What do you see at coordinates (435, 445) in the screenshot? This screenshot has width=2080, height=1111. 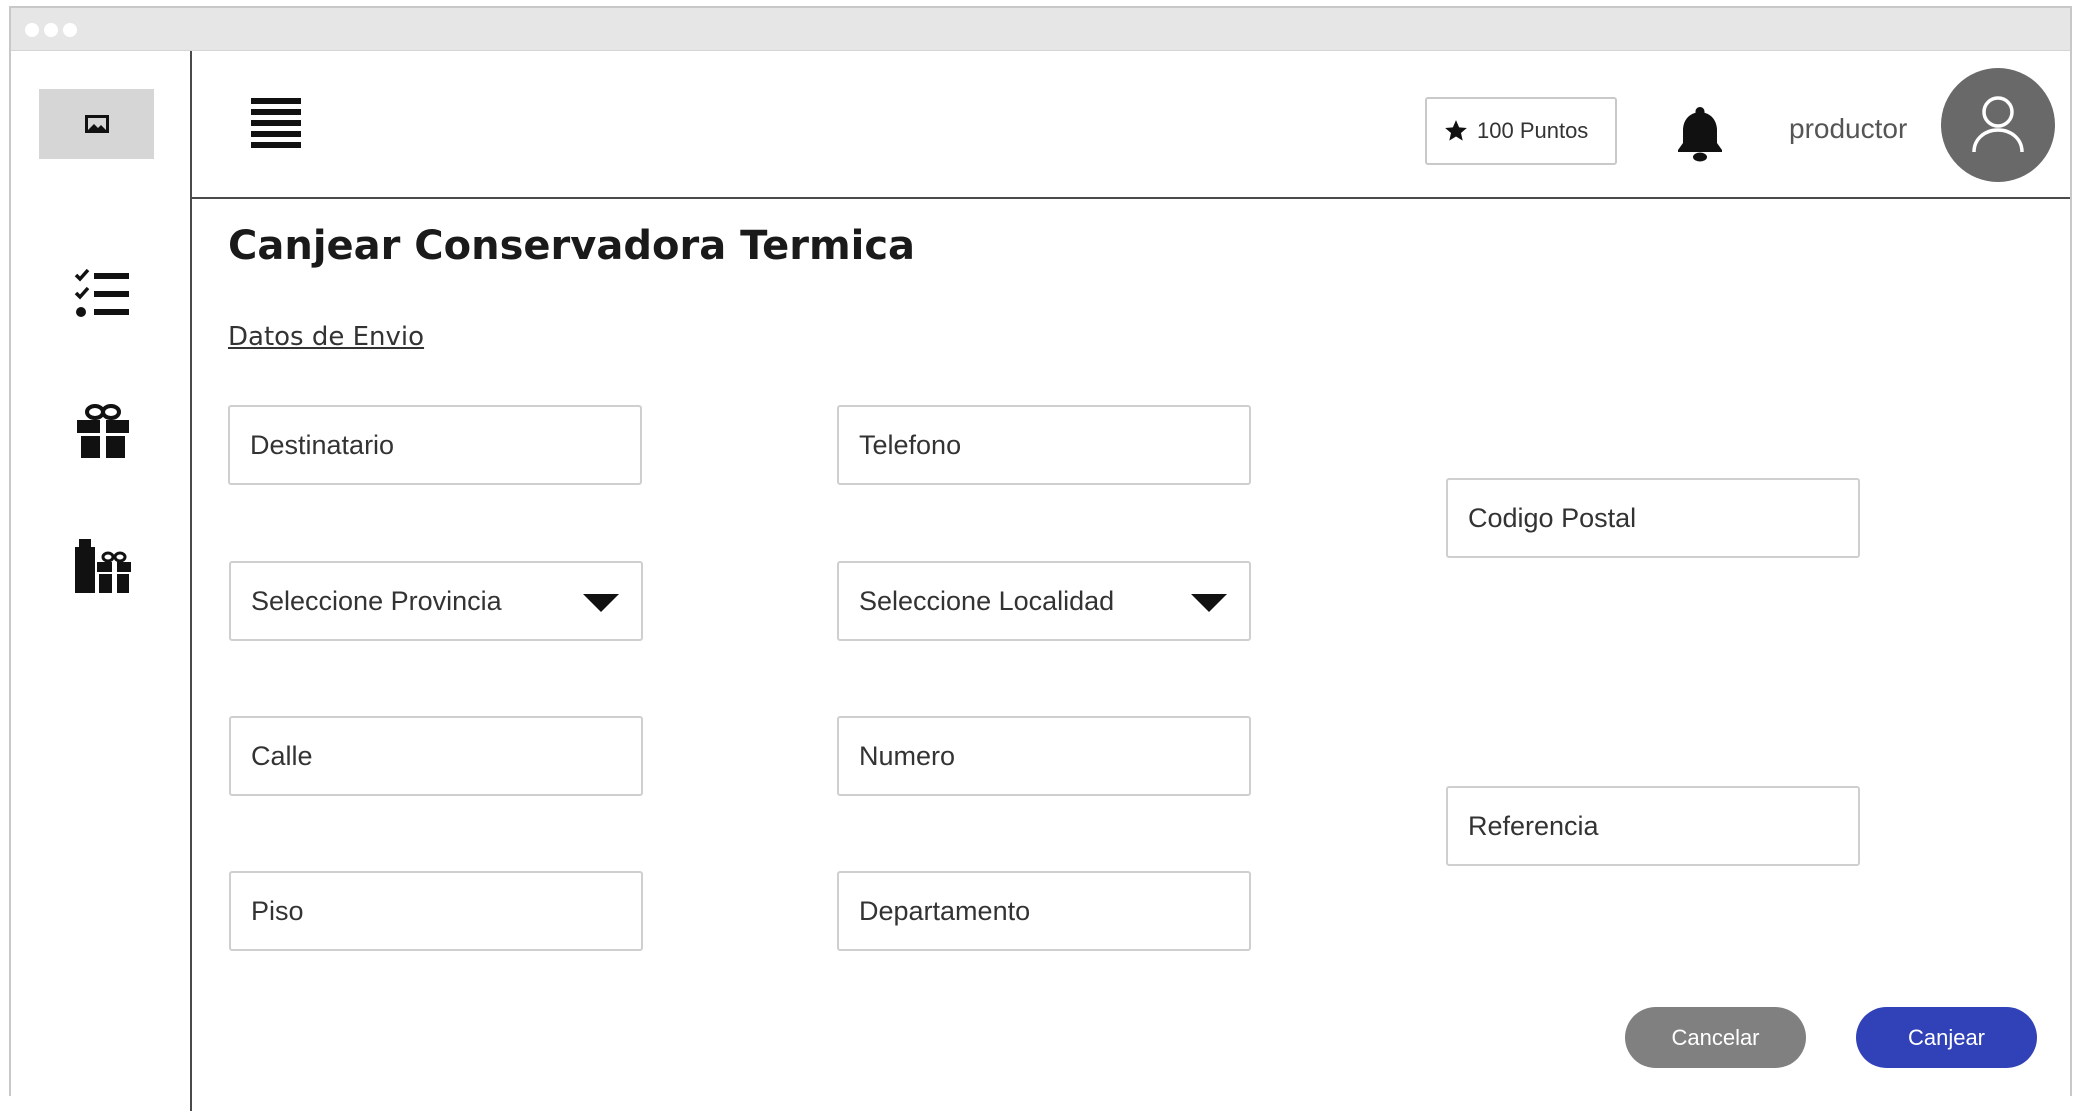 I see `destinatario-input` at bounding box center [435, 445].